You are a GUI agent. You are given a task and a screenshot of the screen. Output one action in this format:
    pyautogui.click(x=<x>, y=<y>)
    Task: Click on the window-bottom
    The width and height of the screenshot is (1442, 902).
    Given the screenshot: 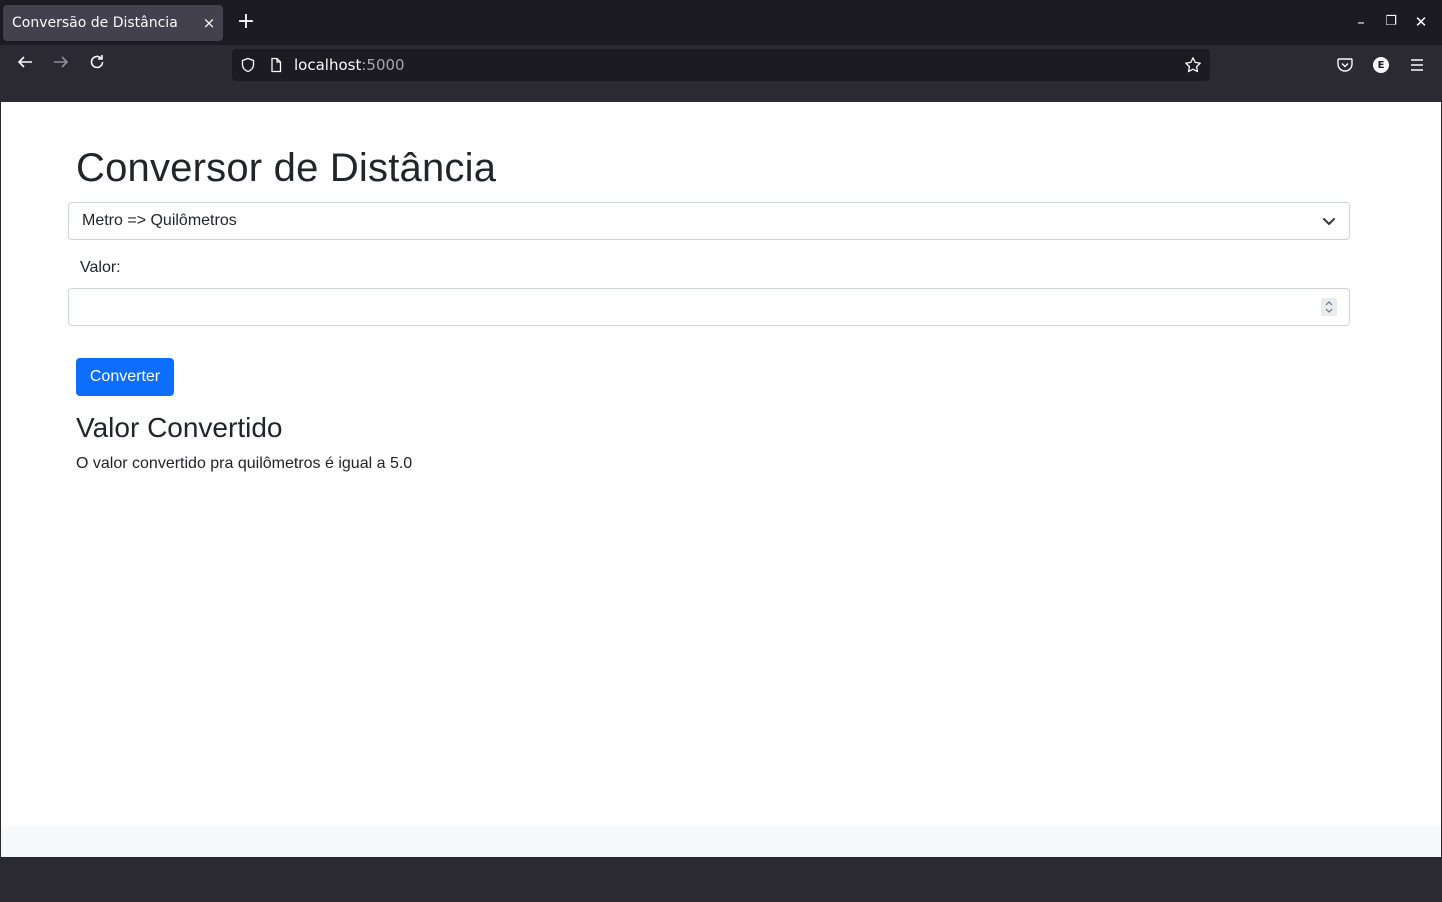 What is the action you would take?
    pyautogui.click(x=721, y=879)
    